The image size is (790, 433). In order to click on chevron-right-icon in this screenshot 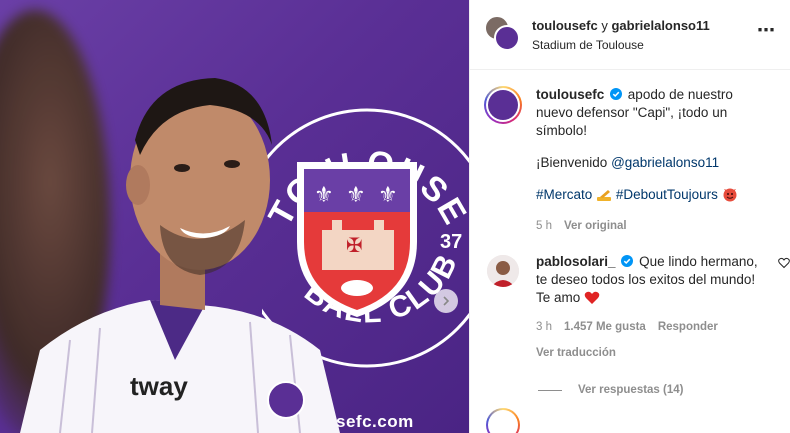, I will do `click(446, 301)`.